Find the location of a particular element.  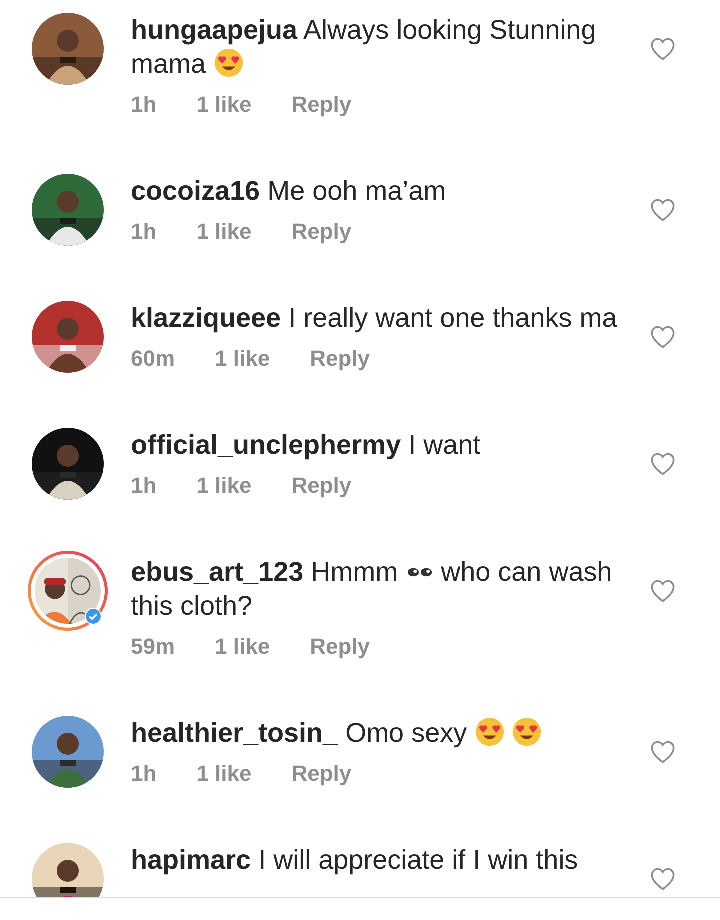

comment-text: ebus_art_123 Hmmm who can wash this cloth? is located at coordinates (372, 589).